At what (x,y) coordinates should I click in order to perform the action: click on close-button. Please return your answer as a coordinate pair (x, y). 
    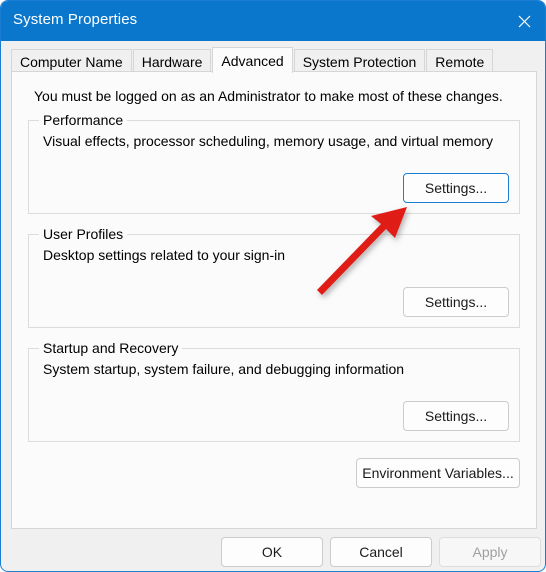
    Looking at the image, I should click on (523, 21).